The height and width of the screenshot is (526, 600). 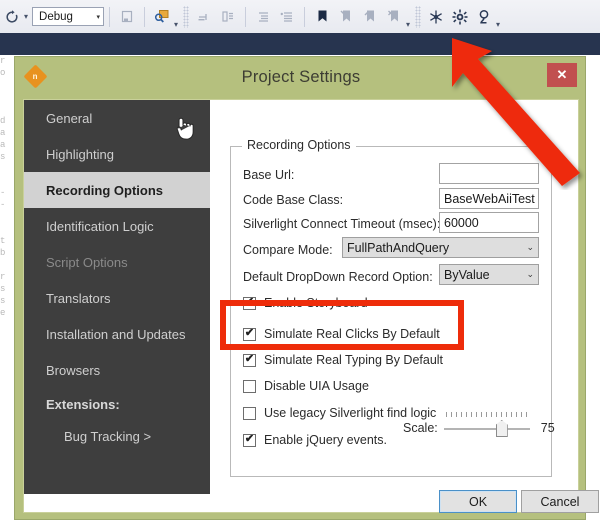 What do you see at coordinates (370, 17) in the screenshot?
I see `next-bookmark-icon` at bounding box center [370, 17].